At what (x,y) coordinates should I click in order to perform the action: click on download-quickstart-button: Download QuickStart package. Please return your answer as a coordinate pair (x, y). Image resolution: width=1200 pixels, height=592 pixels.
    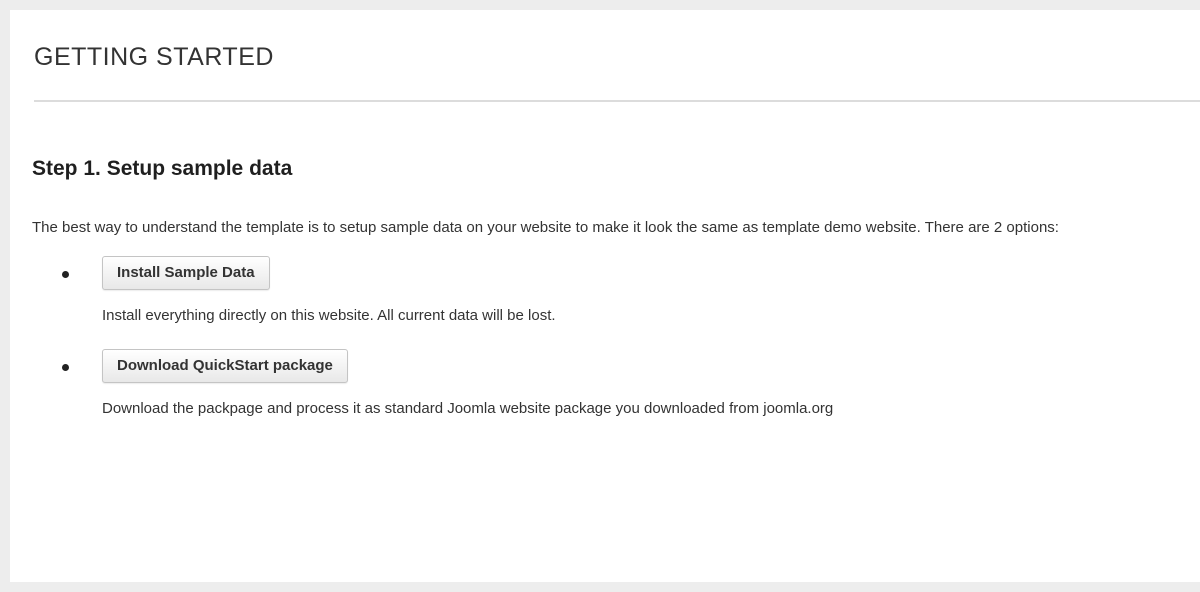
    Looking at the image, I should click on (225, 366).